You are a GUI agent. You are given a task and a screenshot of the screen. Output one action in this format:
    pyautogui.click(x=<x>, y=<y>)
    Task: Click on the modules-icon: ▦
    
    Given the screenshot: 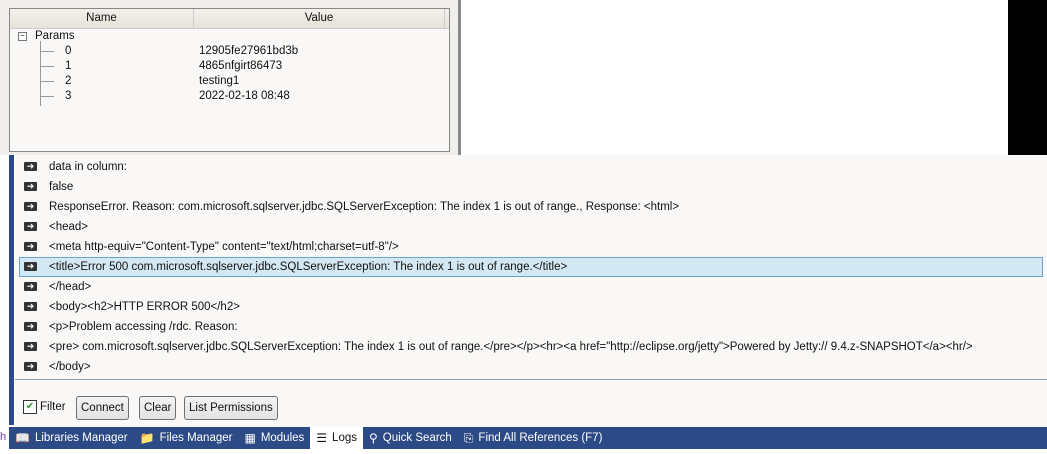 What is the action you would take?
    pyautogui.click(x=250, y=438)
    